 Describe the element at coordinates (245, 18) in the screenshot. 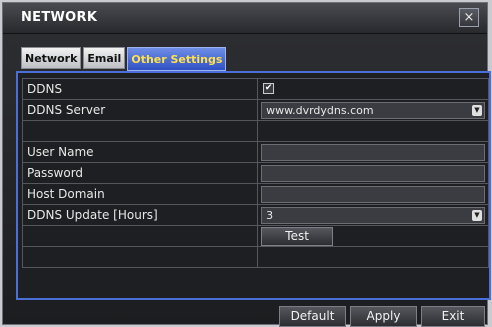

I see `title-bar: NETWORK ×` at that location.